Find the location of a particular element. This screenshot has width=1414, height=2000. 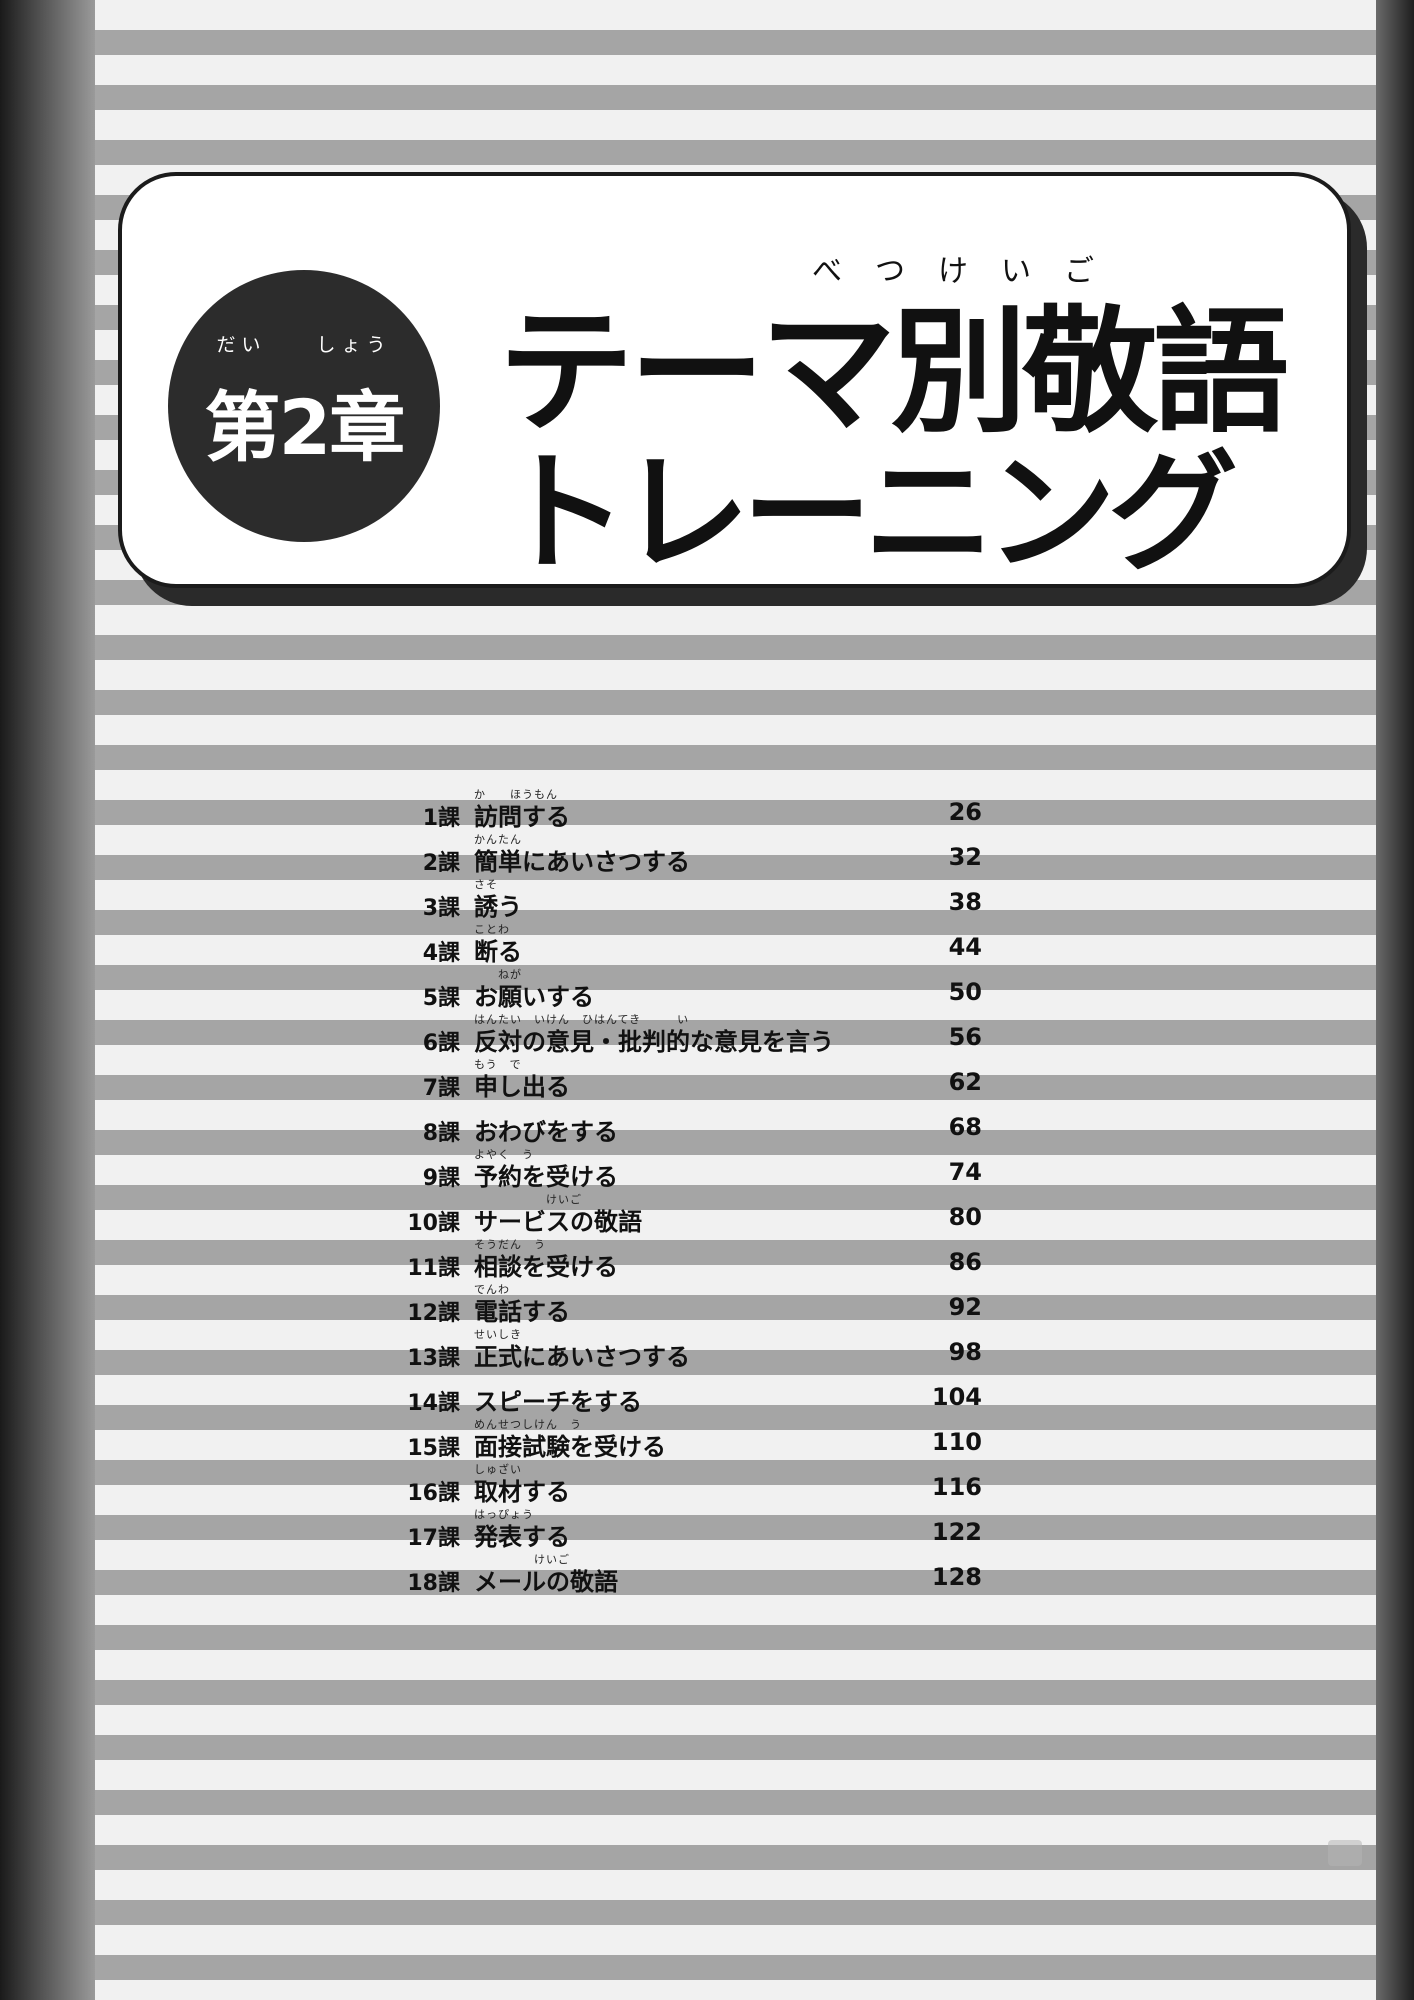

lesson-number: 3課 is located at coordinates (441, 908).